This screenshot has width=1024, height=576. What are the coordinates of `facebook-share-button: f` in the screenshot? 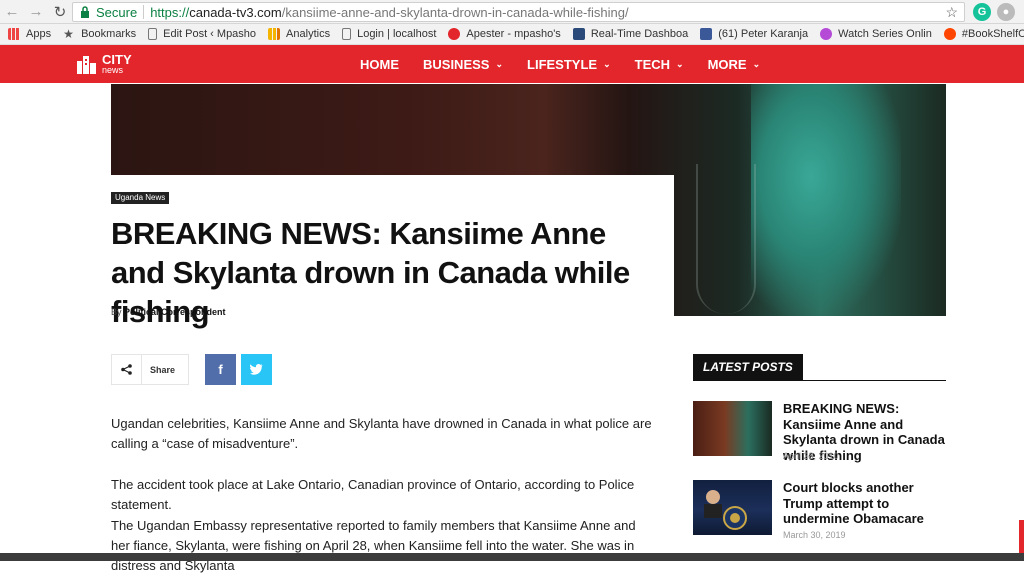 It's located at (220, 369).